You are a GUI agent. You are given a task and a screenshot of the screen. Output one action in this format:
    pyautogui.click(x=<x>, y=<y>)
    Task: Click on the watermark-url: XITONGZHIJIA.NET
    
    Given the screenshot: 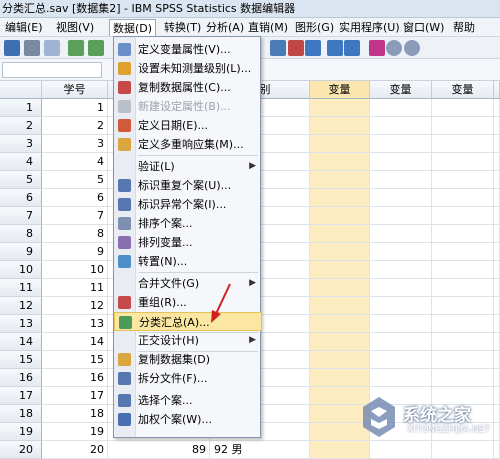 What is the action you would take?
    pyautogui.click(x=448, y=430)
    